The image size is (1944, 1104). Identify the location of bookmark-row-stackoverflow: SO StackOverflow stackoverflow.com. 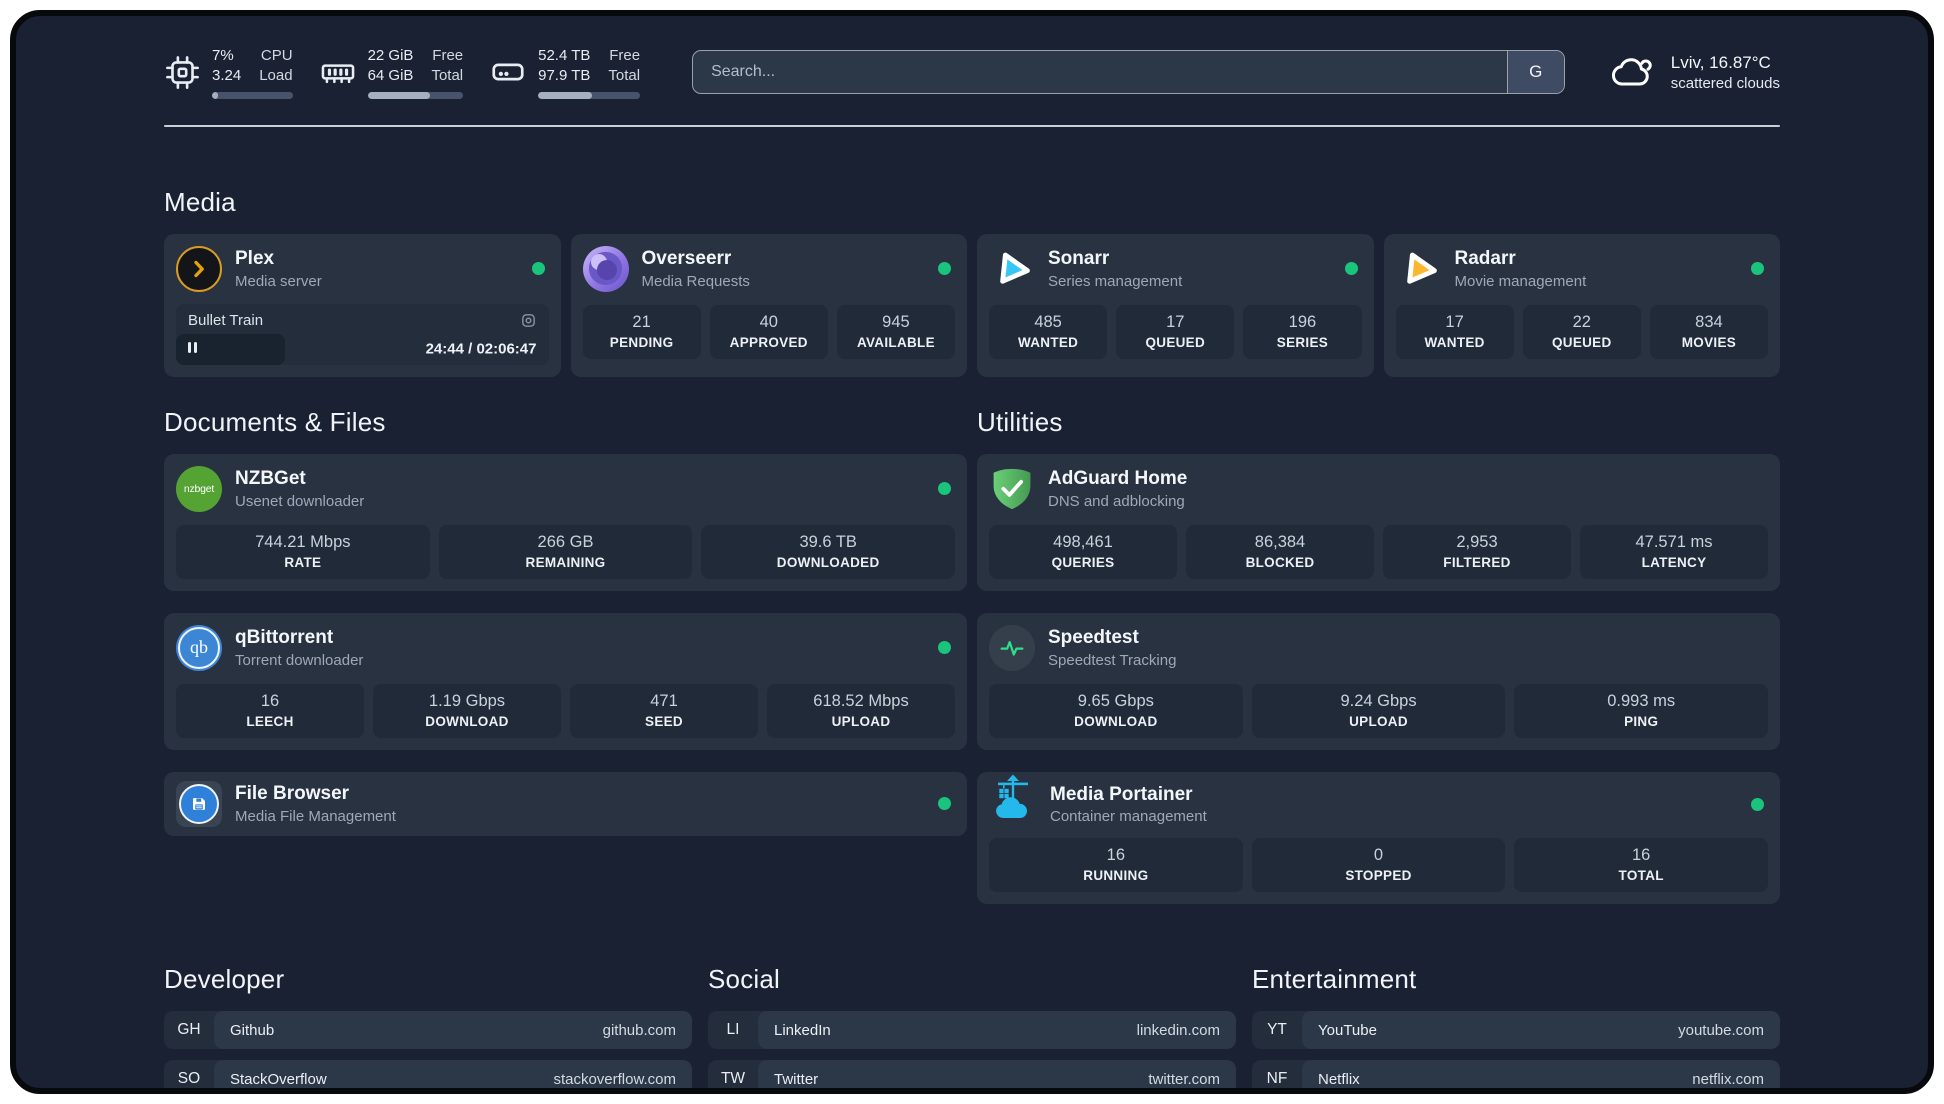
(428, 1074).